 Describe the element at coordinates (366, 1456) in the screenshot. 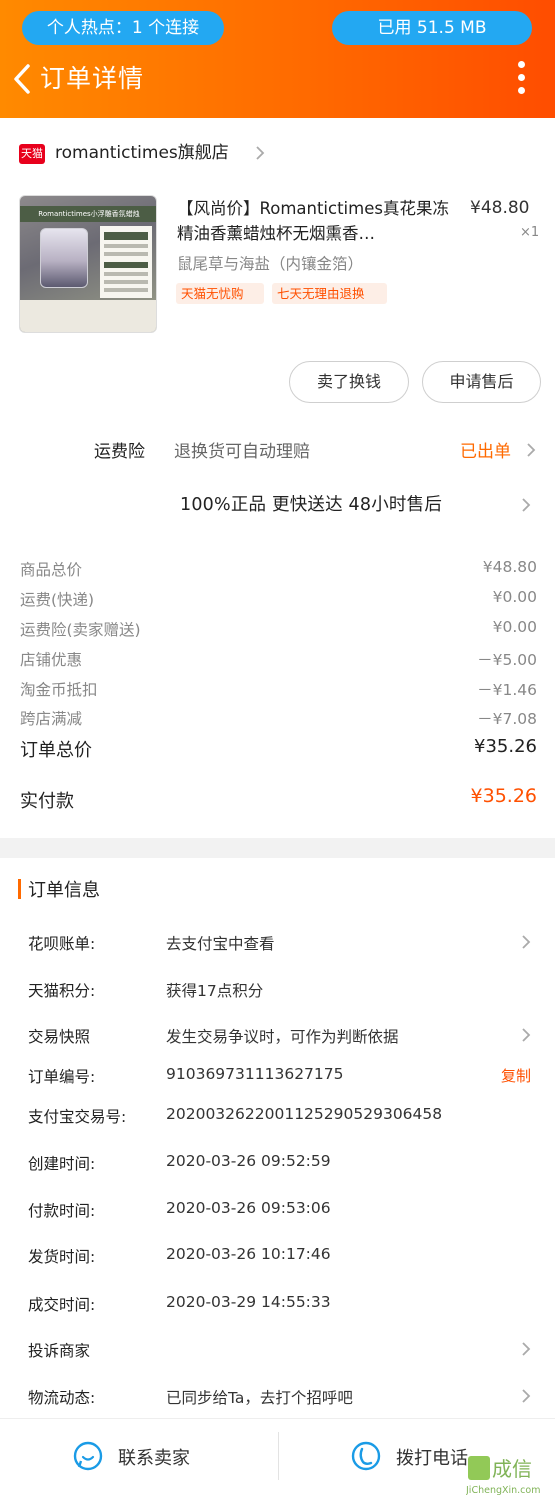

I see `phone-icon` at that location.